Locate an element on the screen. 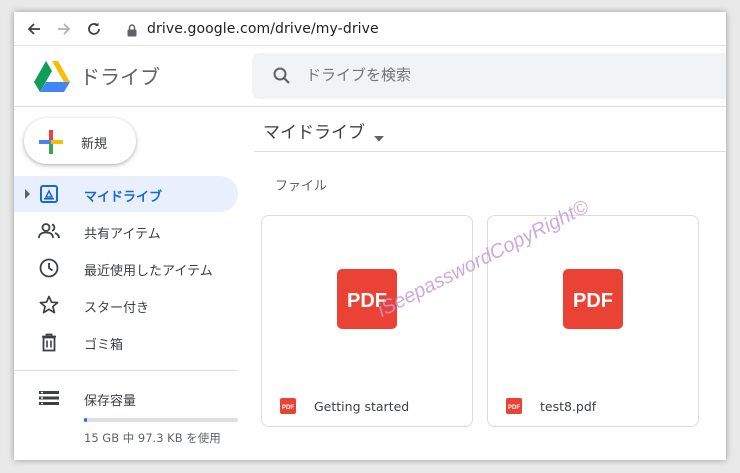 This screenshot has width=740, height=473. url-field: drive.google.com/drive/my-drive is located at coordinates (263, 29).